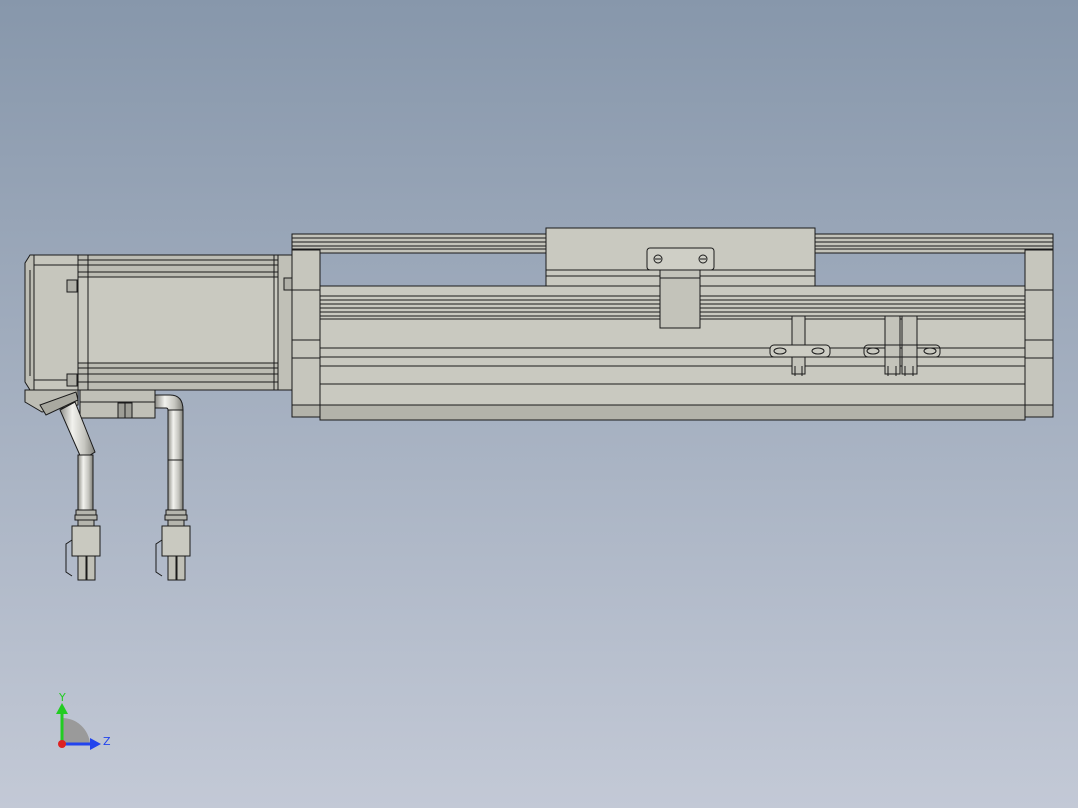  I want to click on motor-power-cable, so click(80, 491).